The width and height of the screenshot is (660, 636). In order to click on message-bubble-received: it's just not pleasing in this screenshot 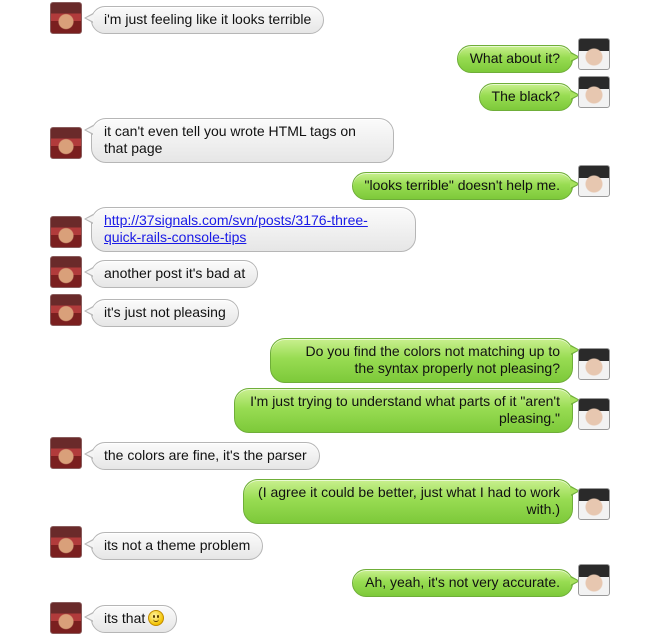, I will do `click(161, 313)`.